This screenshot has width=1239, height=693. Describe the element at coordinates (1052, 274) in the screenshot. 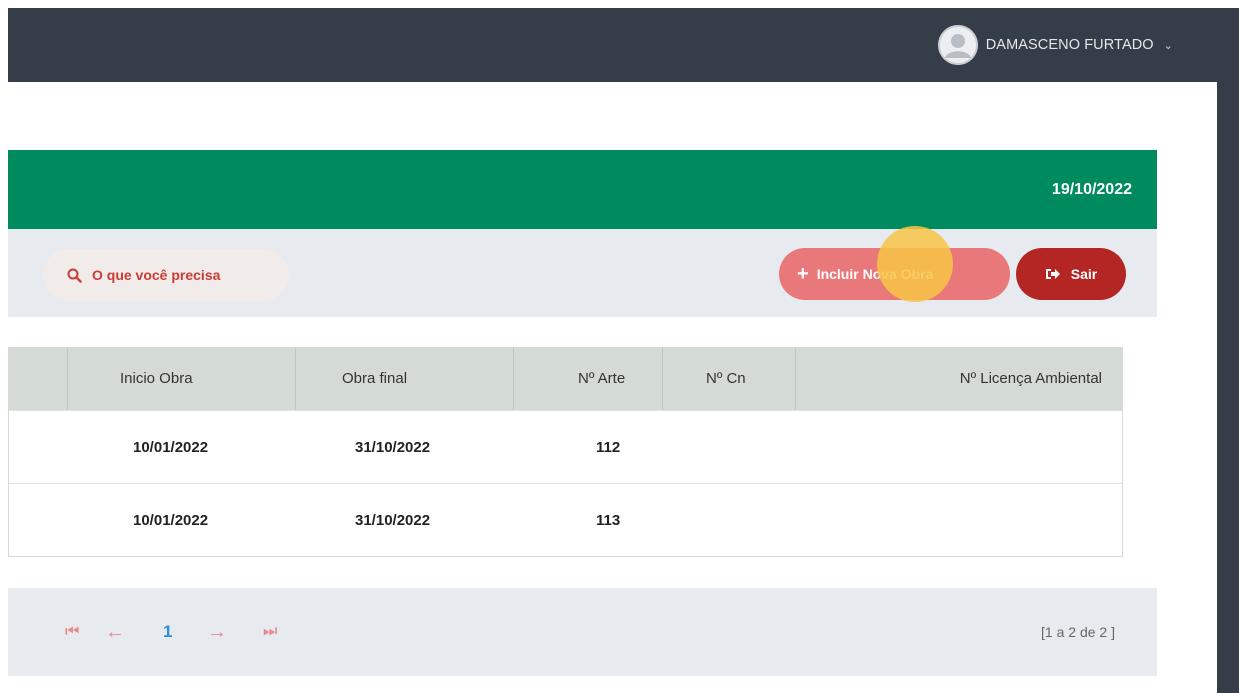

I see `sign-out-icon` at that location.